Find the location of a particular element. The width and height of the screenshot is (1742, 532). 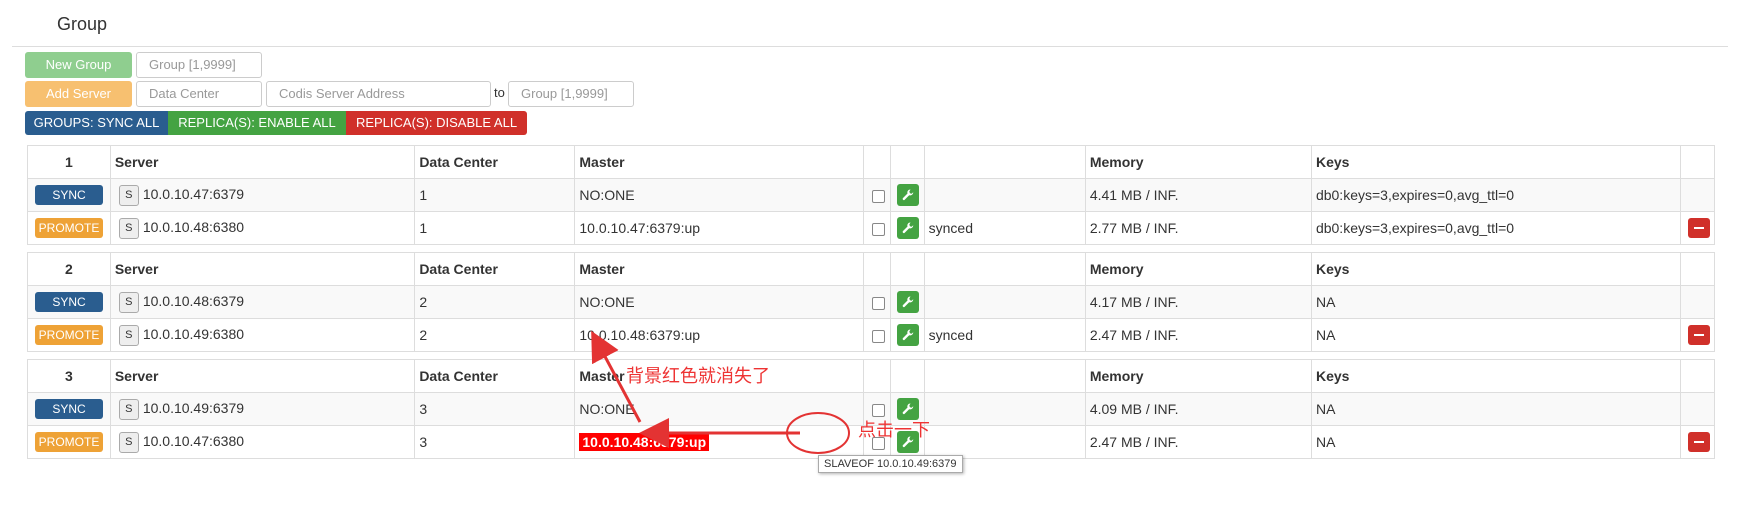

title-divider is located at coordinates (870, 46).